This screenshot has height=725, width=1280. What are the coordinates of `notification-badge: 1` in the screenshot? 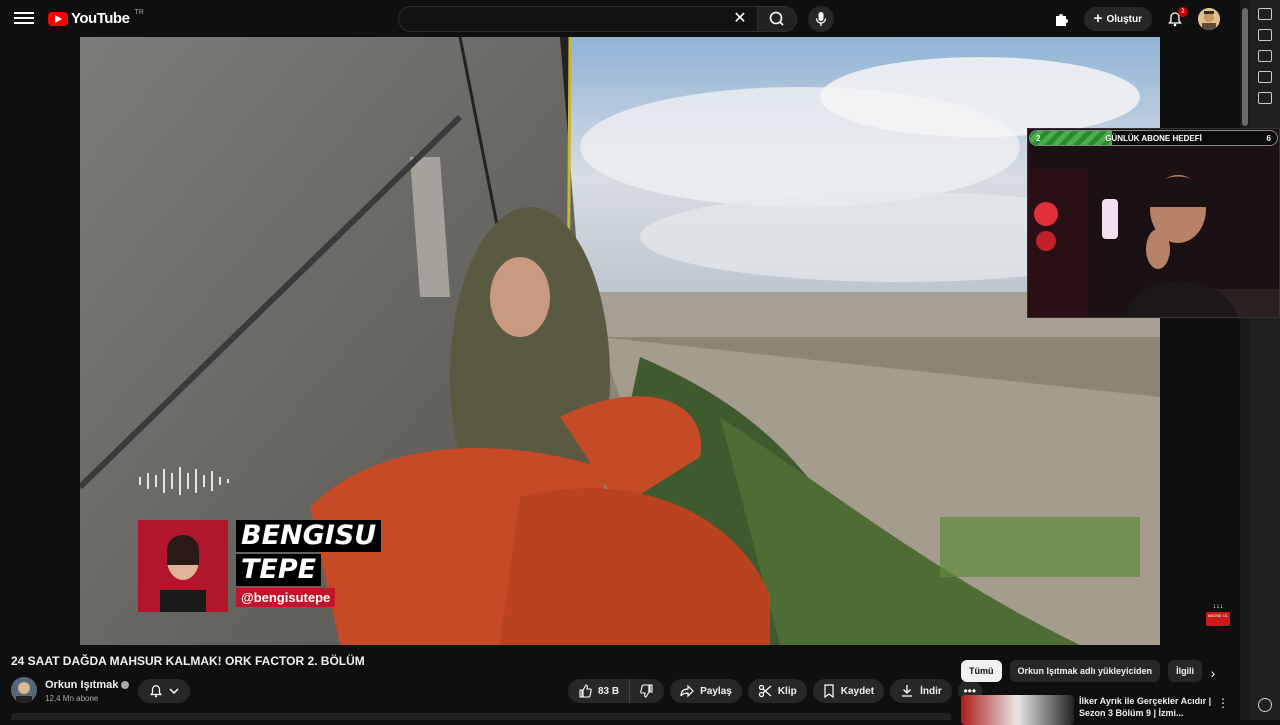 It's located at (1183, 12).